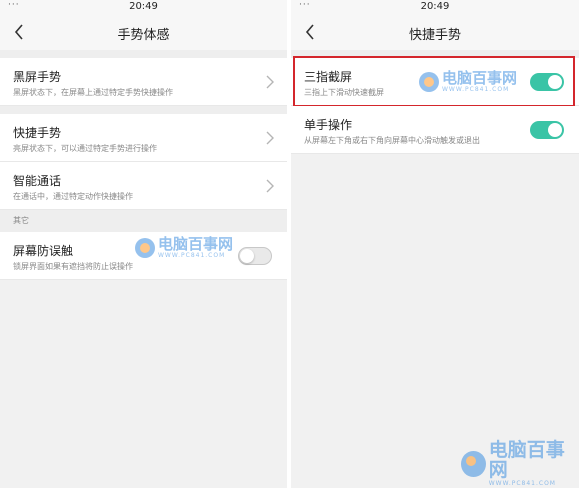 The height and width of the screenshot is (488, 579). Describe the element at coordinates (143, 138) in the screenshot. I see `list-item-quick-gesture: 快捷手势 亮屏状态下，可以通过特定手势进行操作` at that location.